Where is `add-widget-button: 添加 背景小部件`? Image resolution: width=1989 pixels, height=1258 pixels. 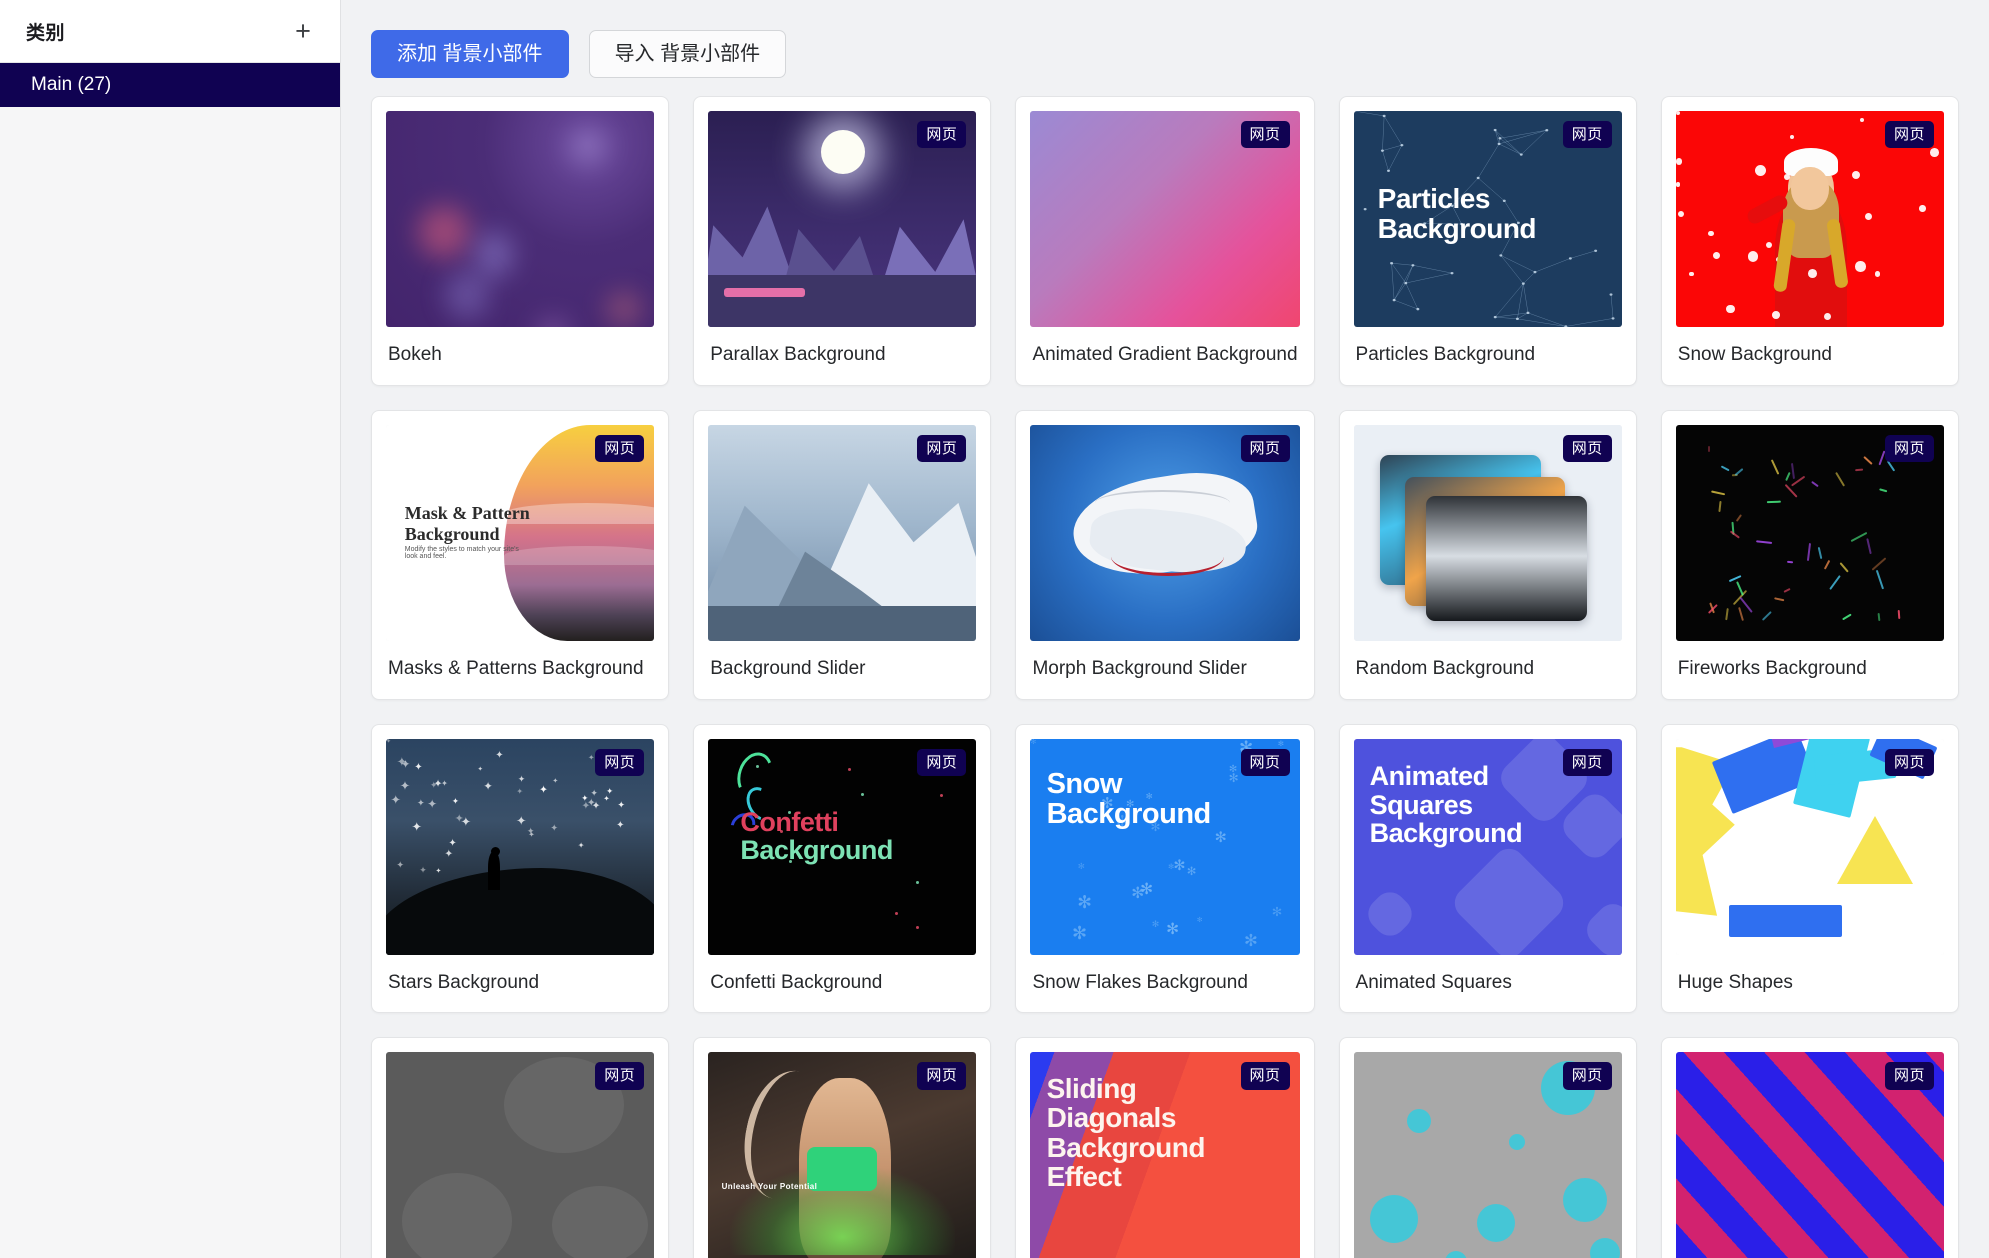
add-widget-button: 添加 背景小部件 is located at coordinates (470, 54).